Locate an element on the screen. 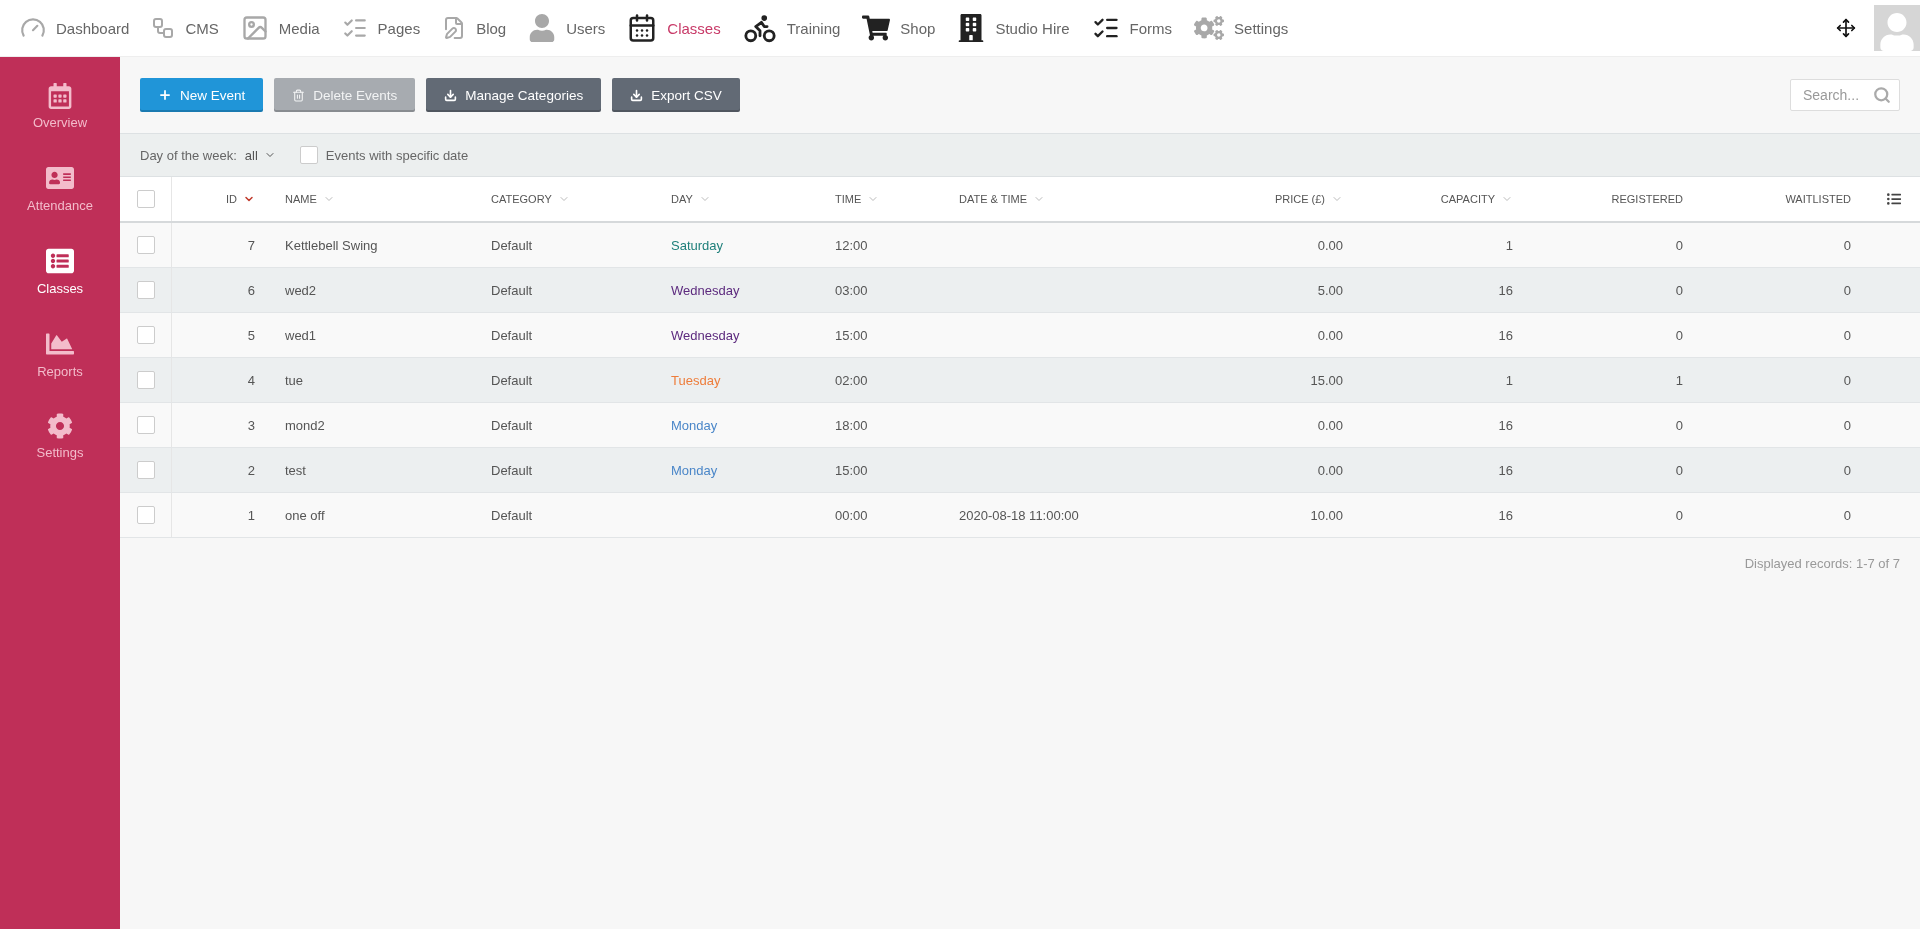 This screenshot has height=929, width=1920. table-cell: wed1 is located at coordinates (301, 335).